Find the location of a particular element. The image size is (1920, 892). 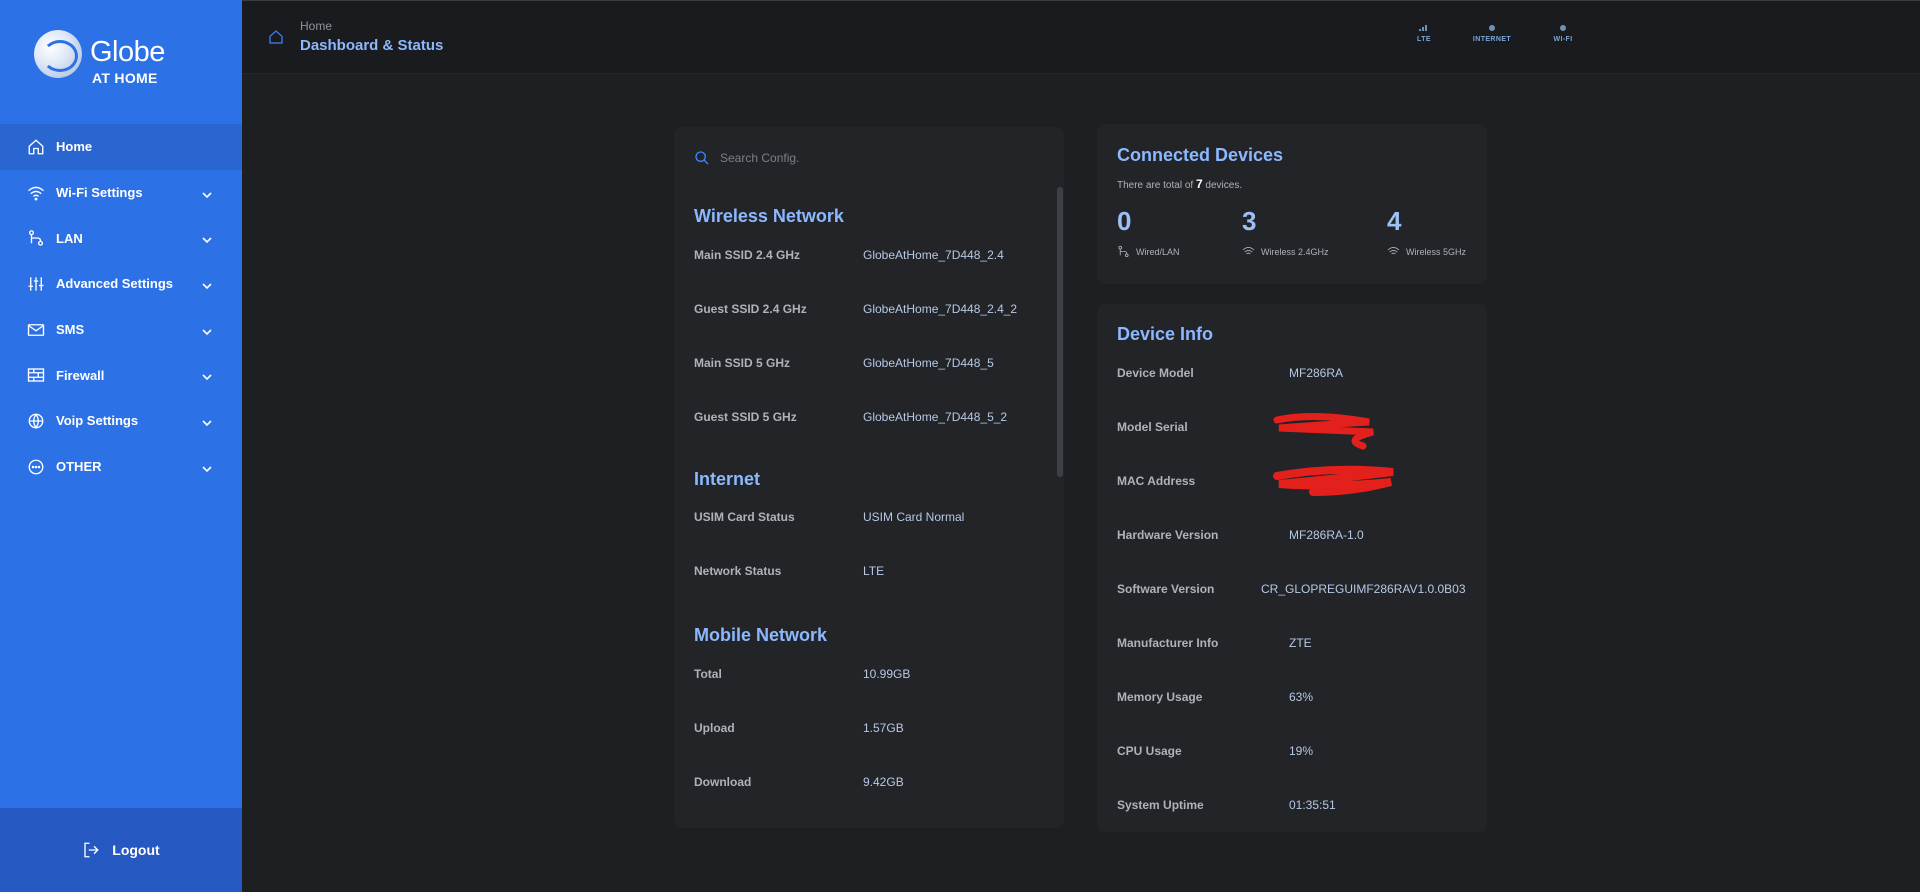

row-label: Download is located at coordinates (723, 782).